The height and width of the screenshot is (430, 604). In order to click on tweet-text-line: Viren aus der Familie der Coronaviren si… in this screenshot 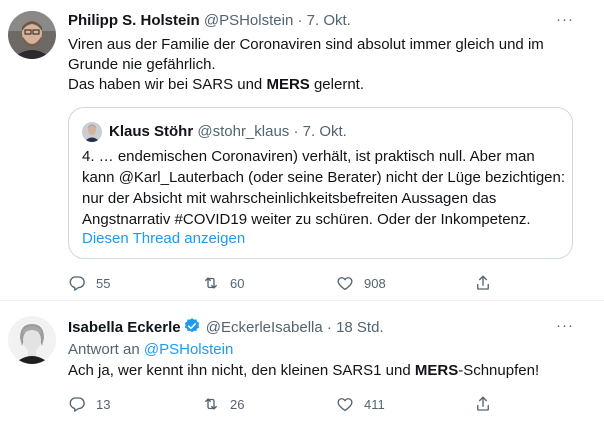, I will do `click(306, 44)`.